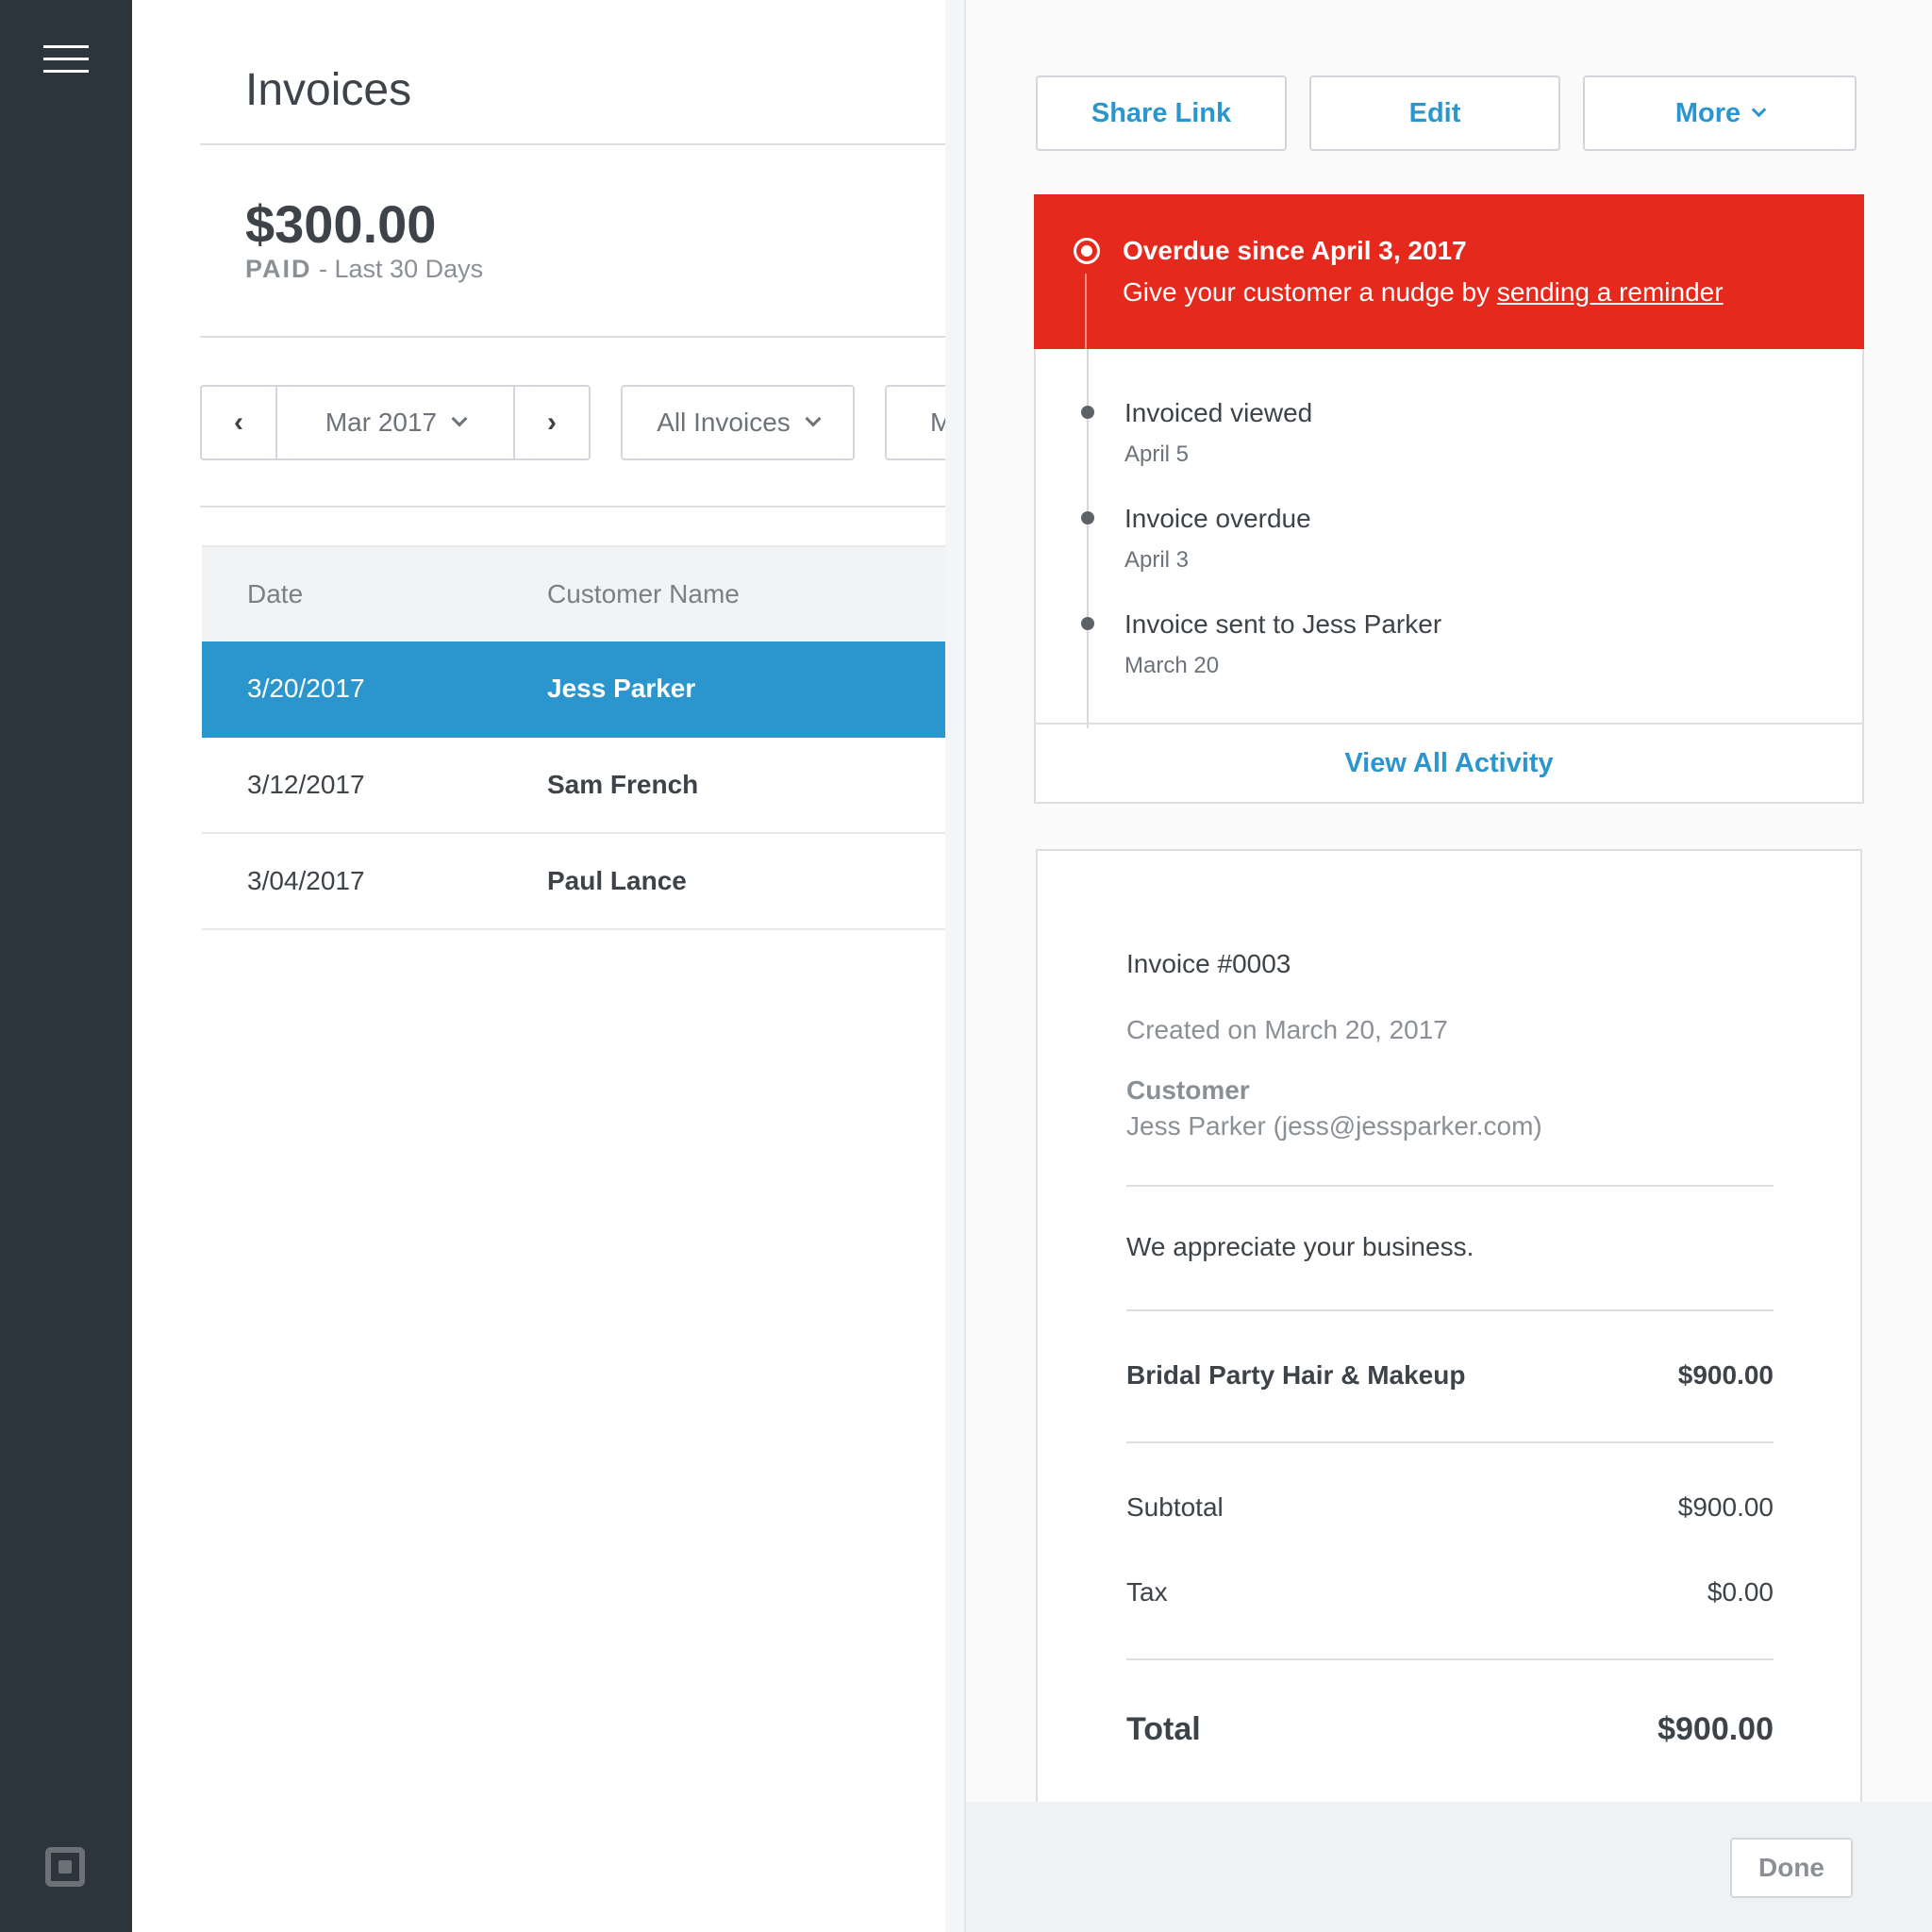  Describe the element at coordinates (1209, 964) in the screenshot. I see `invoice-number: Invoice #0003` at that location.